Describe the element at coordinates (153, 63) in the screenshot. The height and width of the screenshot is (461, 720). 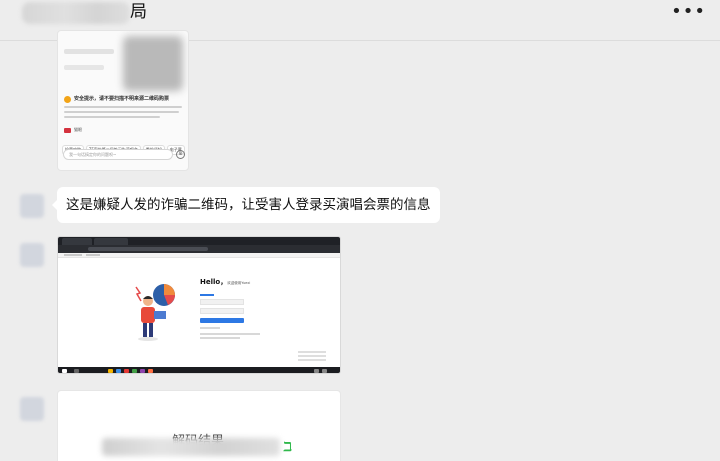
I see `blurred-qr-code` at that location.